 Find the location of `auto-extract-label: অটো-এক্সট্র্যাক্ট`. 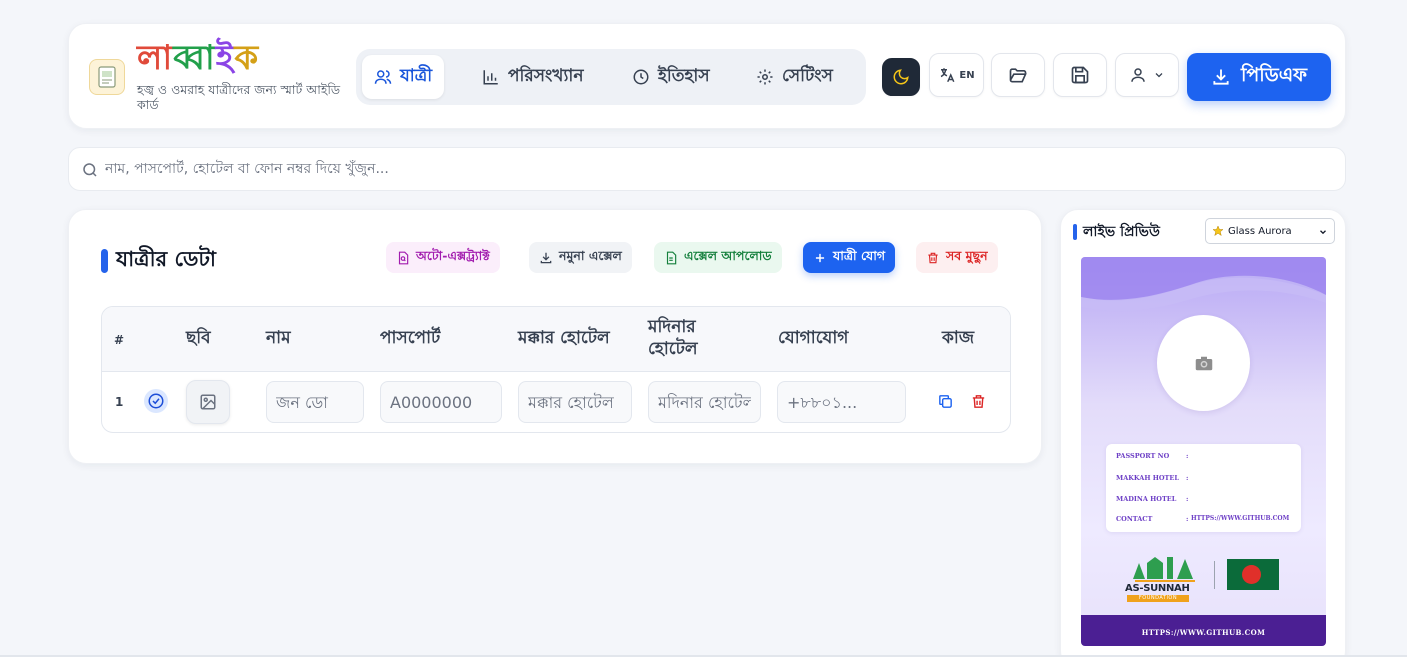

auto-extract-label: অটো-এক্সট্র্যাক্ট is located at coordinates (453, 255).